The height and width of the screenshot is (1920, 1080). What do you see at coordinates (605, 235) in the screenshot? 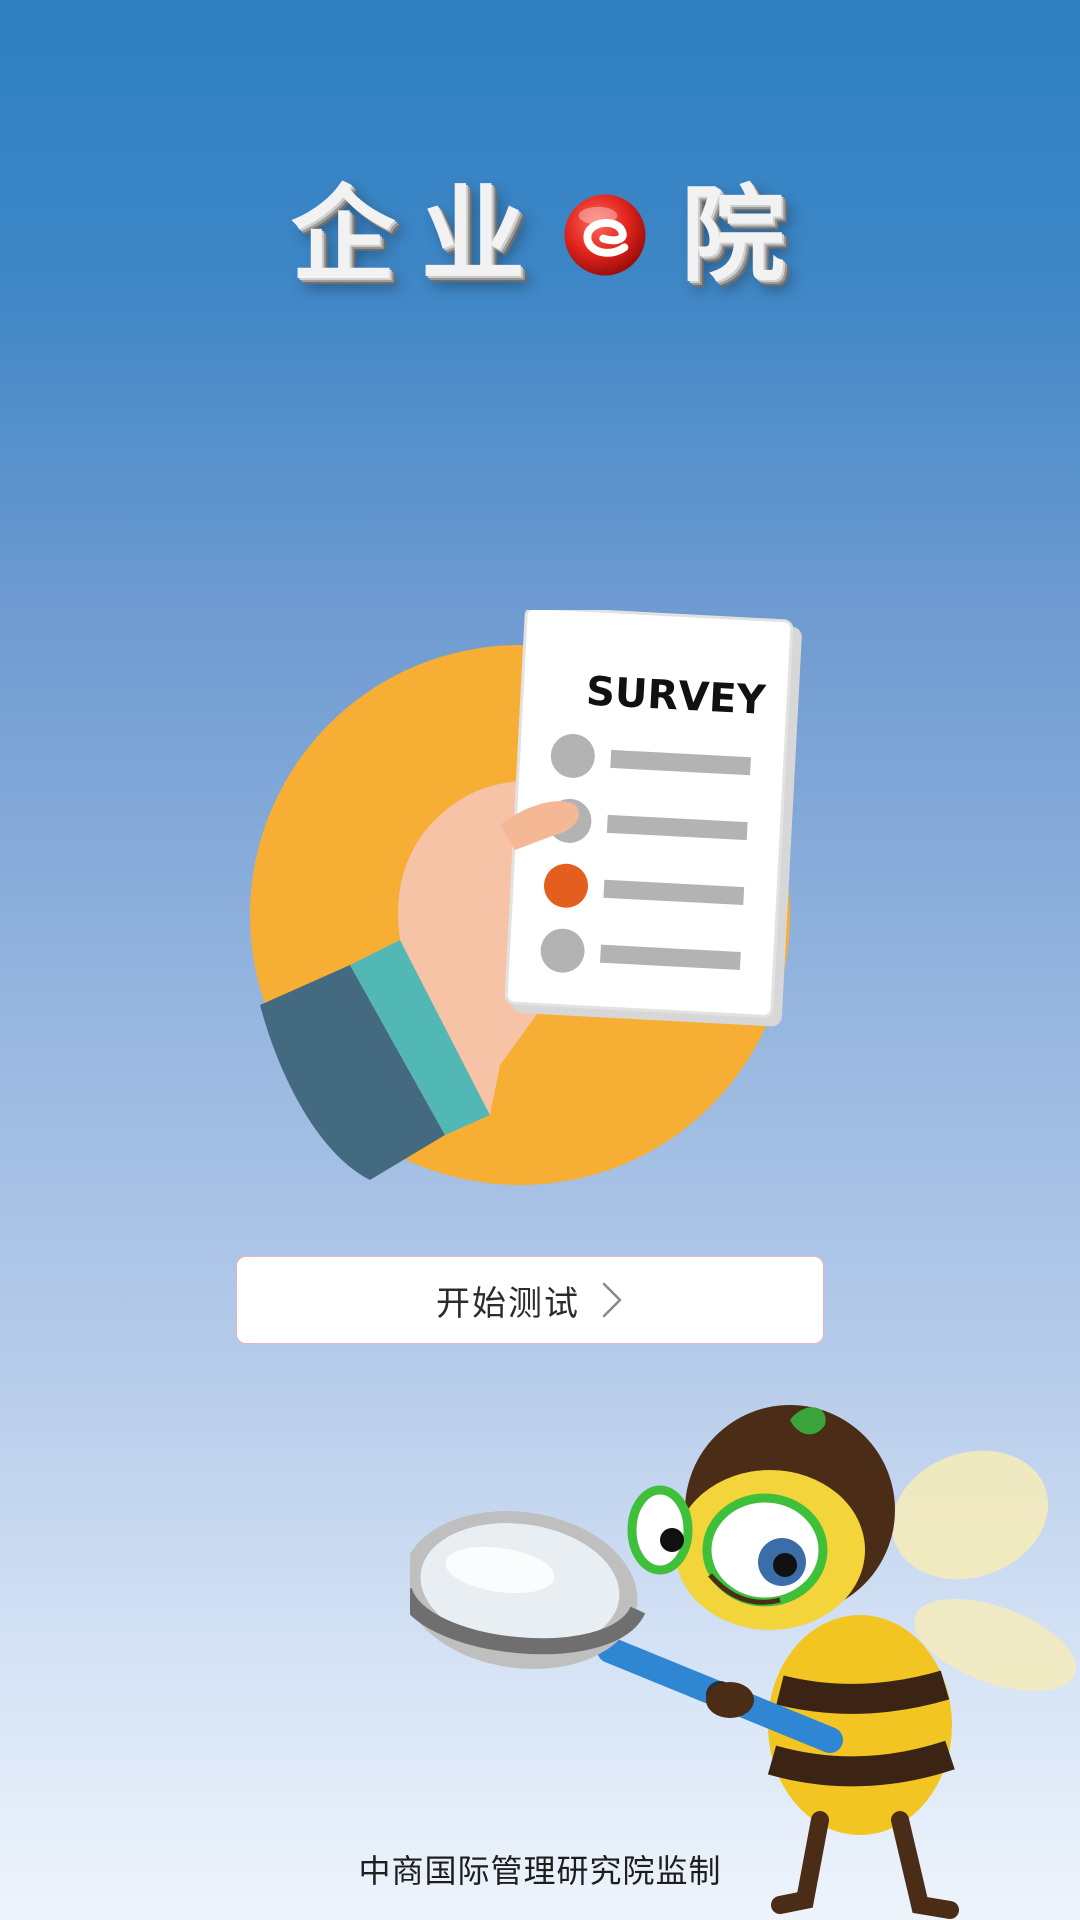
I see `e-logo-icon` at bounding box center [605, 235].